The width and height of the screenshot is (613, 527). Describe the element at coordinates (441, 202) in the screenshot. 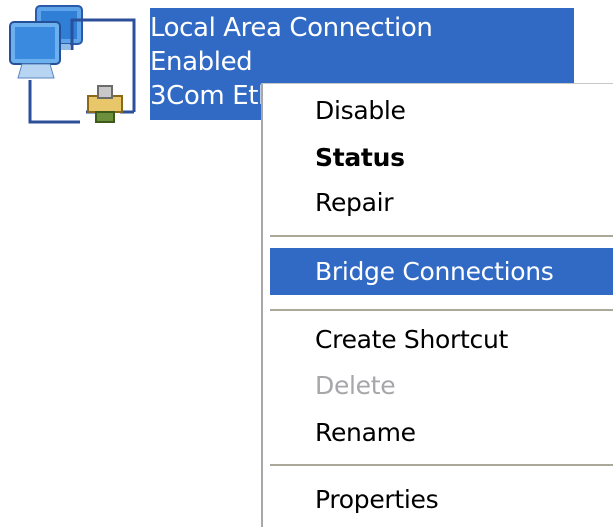

I see `menu-item-repair: Repair` at that location.